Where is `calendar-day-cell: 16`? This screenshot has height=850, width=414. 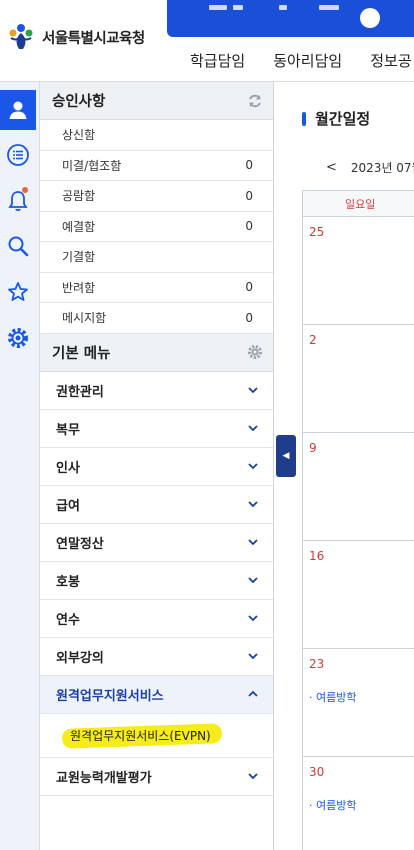 calendar-day-cell: 16 is located at coordinates (358, 595).